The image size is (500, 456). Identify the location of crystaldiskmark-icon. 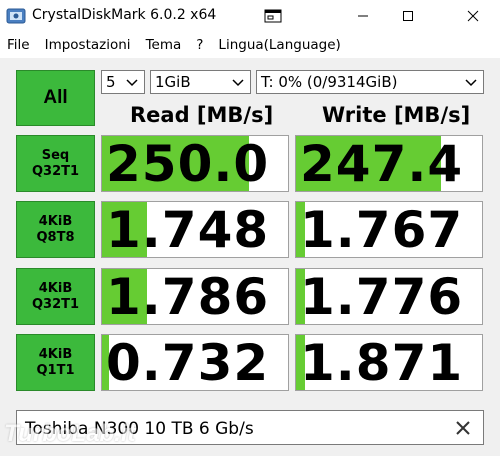
(16, 16).